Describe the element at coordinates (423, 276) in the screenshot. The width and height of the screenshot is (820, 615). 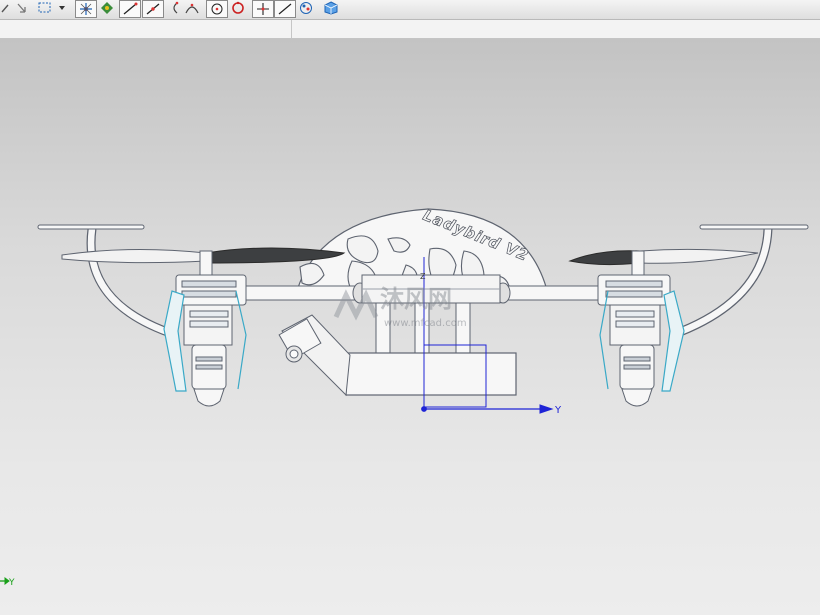
I see `csys-z-axis-label: Z` at that location.